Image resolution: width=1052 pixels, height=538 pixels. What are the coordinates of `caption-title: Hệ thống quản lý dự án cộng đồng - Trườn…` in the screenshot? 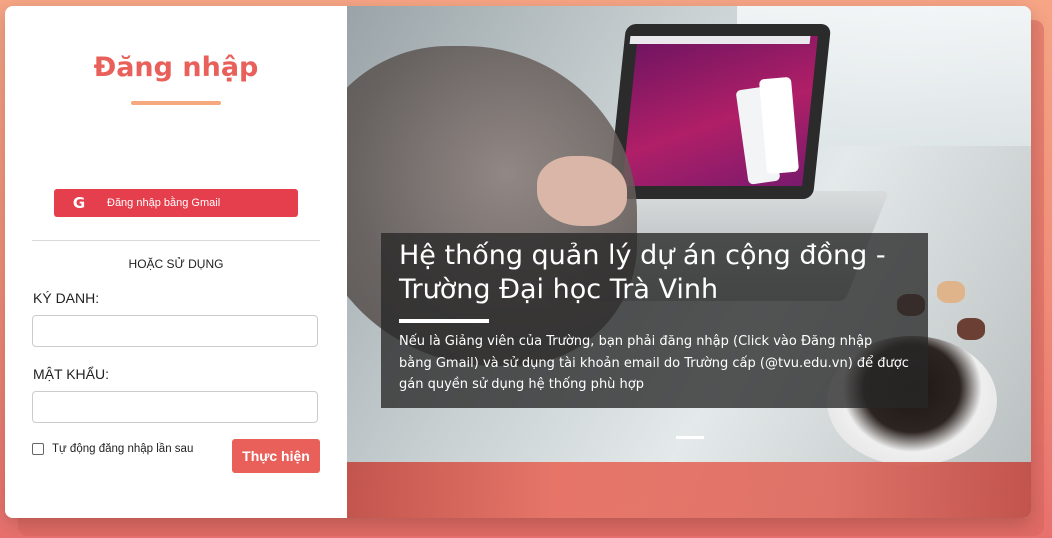 It's located at (642, 272).